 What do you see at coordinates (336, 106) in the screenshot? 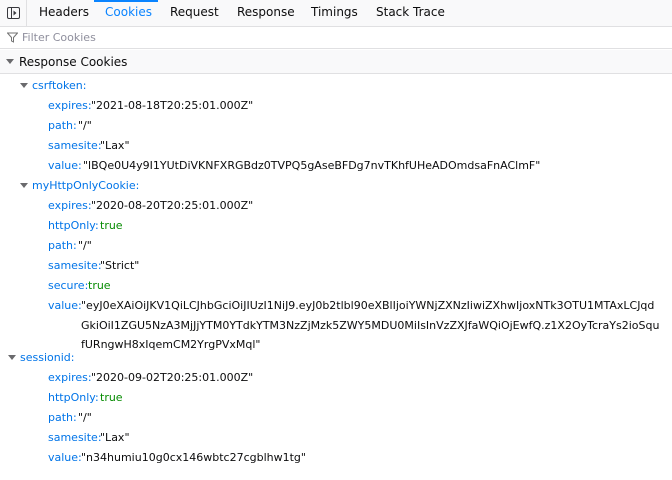
I see `cookie-property-row: expires: "2021-08-18T20:25:01.000Z"` at bounding box center [336, 106].